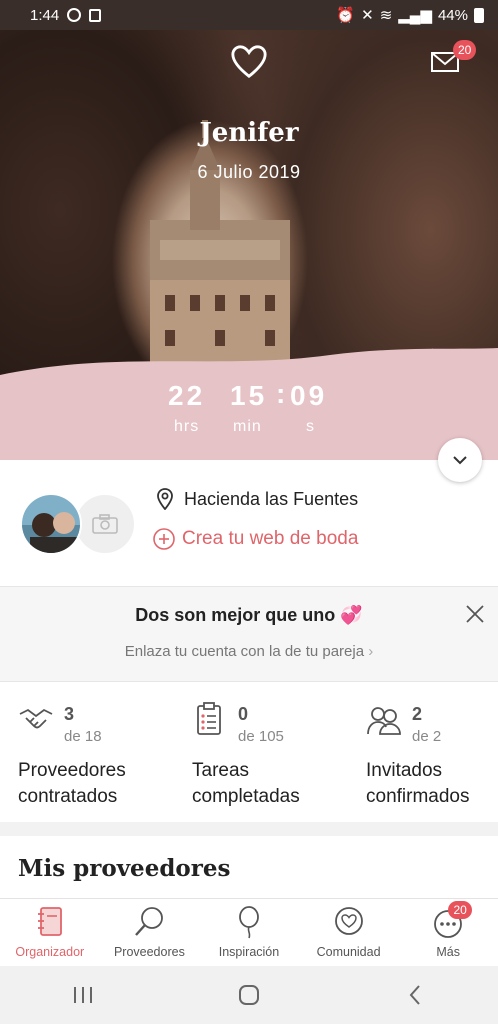 Image resolution: width=498 pixels, height=1024 pixels. Describe the element at coordinates (69, 714) in the screenshot. I see `stat-count: 3` at that location.